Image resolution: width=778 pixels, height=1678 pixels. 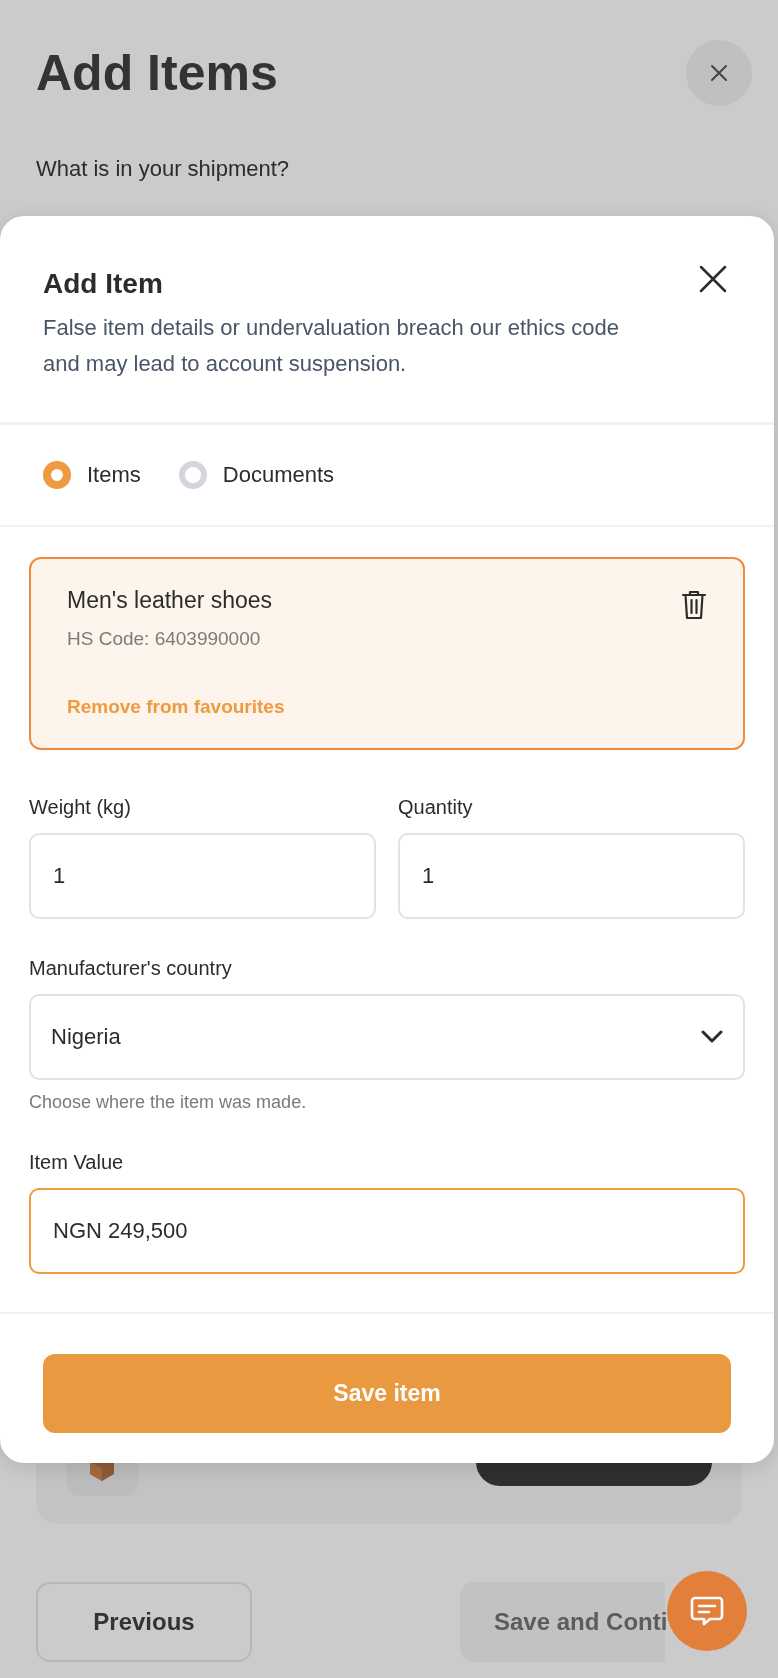 I want to click on field-label: Manufacturer's country, so click(x=131, y=968).